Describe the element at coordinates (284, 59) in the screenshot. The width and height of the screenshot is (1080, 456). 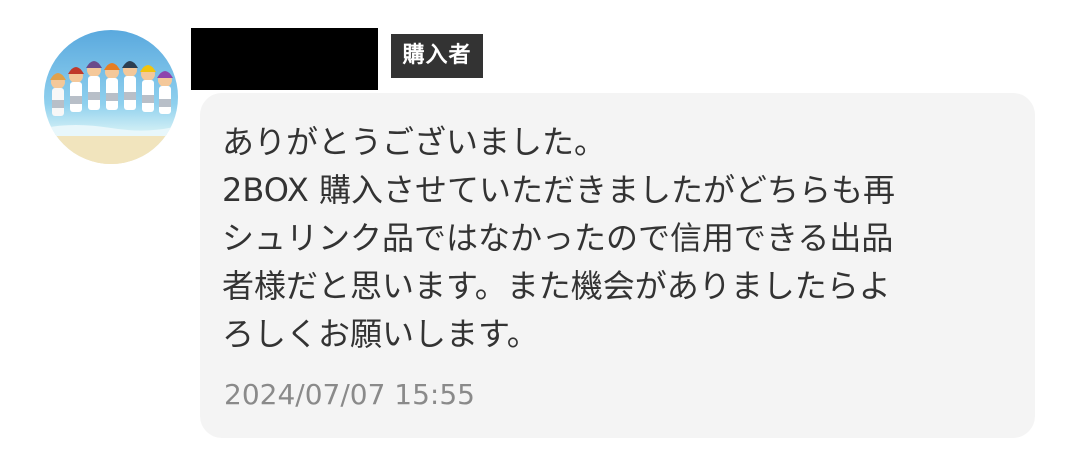
I see `redacted-username` at that location.